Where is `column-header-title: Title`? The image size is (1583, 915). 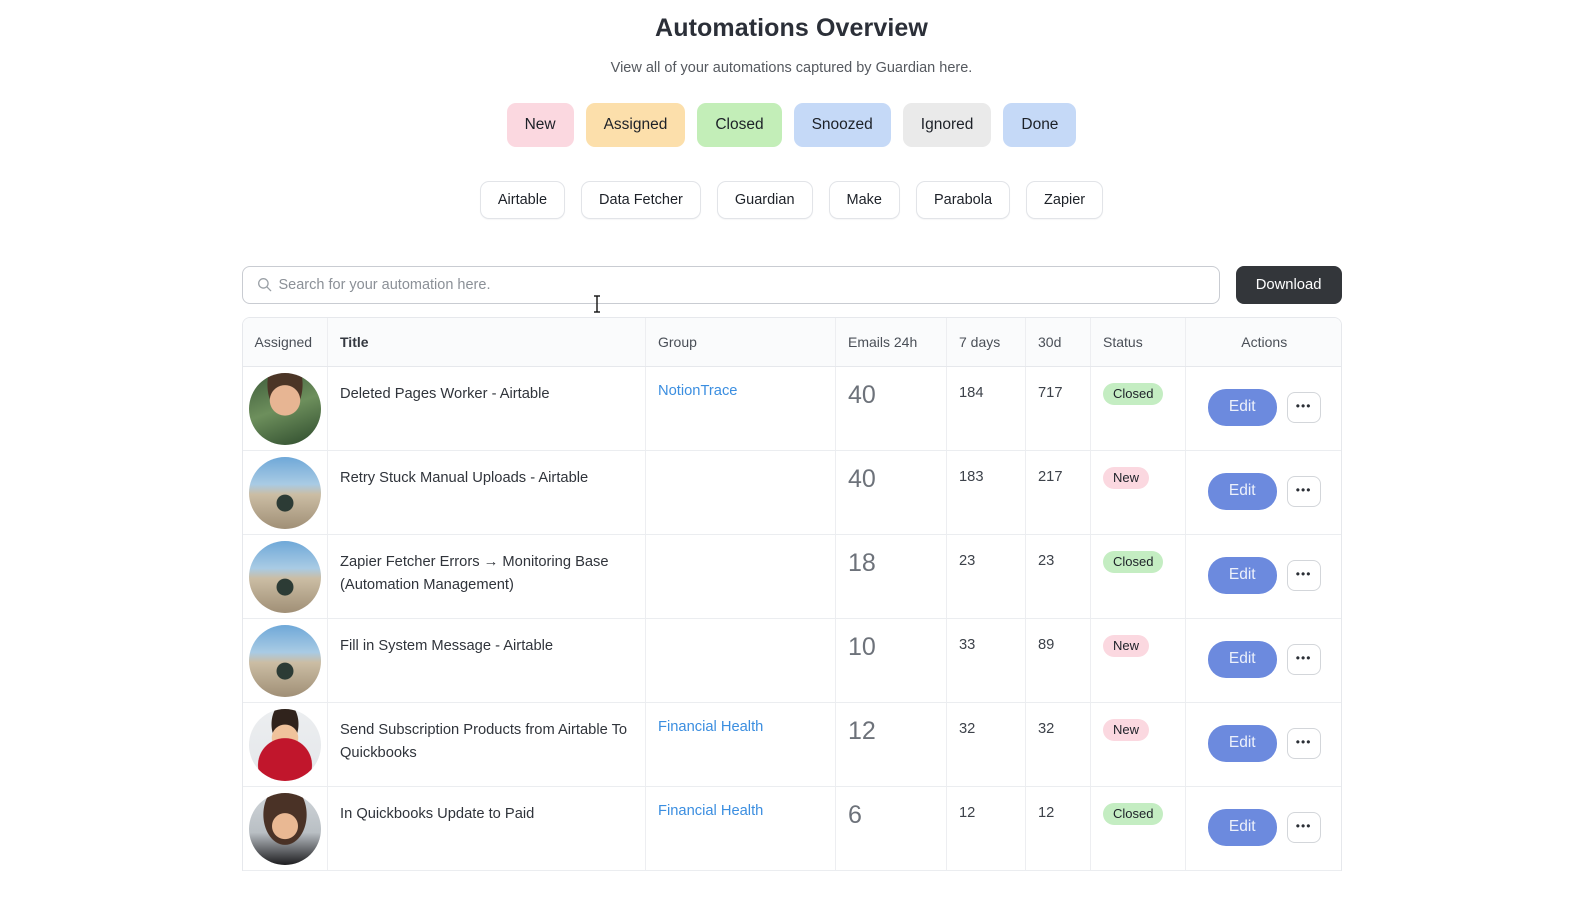
column-header-title: Title is located at coordinates (486, 342).